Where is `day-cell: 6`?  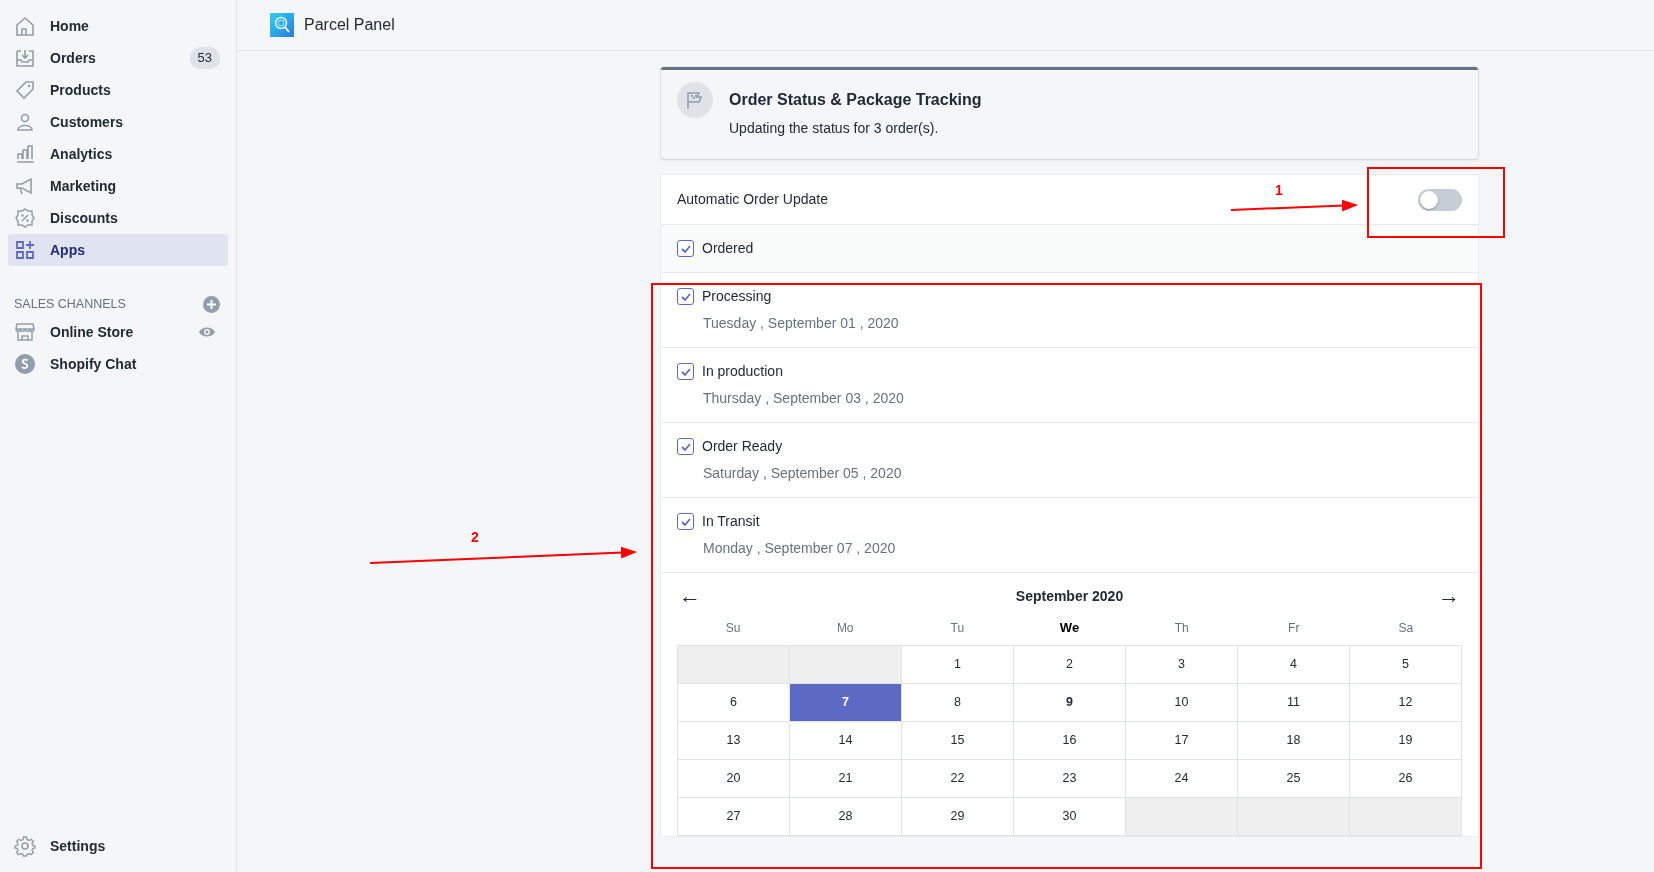 day-cell: 6 is located at coordinates (734, 703).